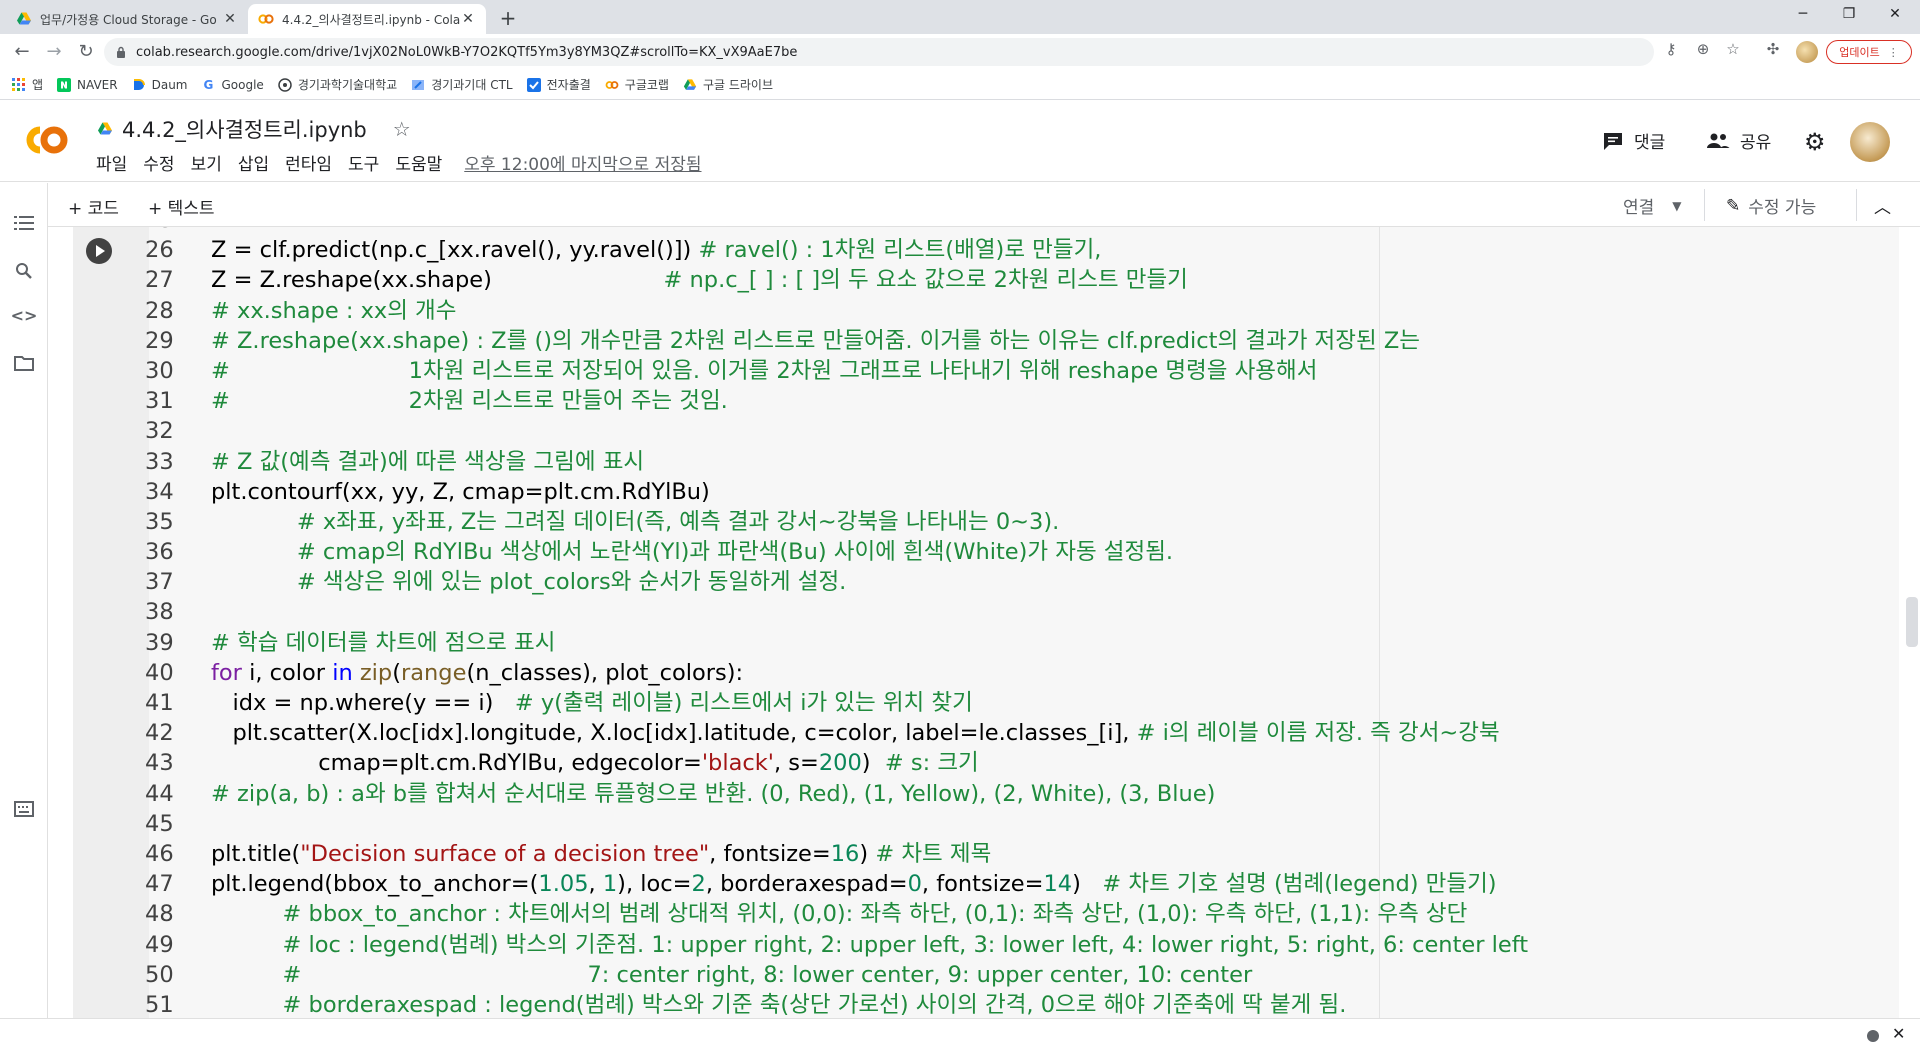 The image size is (1920, 1050). What do you see at coordinates (469, 401) in the screenshot?
I see `code-text: # 2차원 리스트로 만들어 주는 것임.` at bounding box center [469, 401].